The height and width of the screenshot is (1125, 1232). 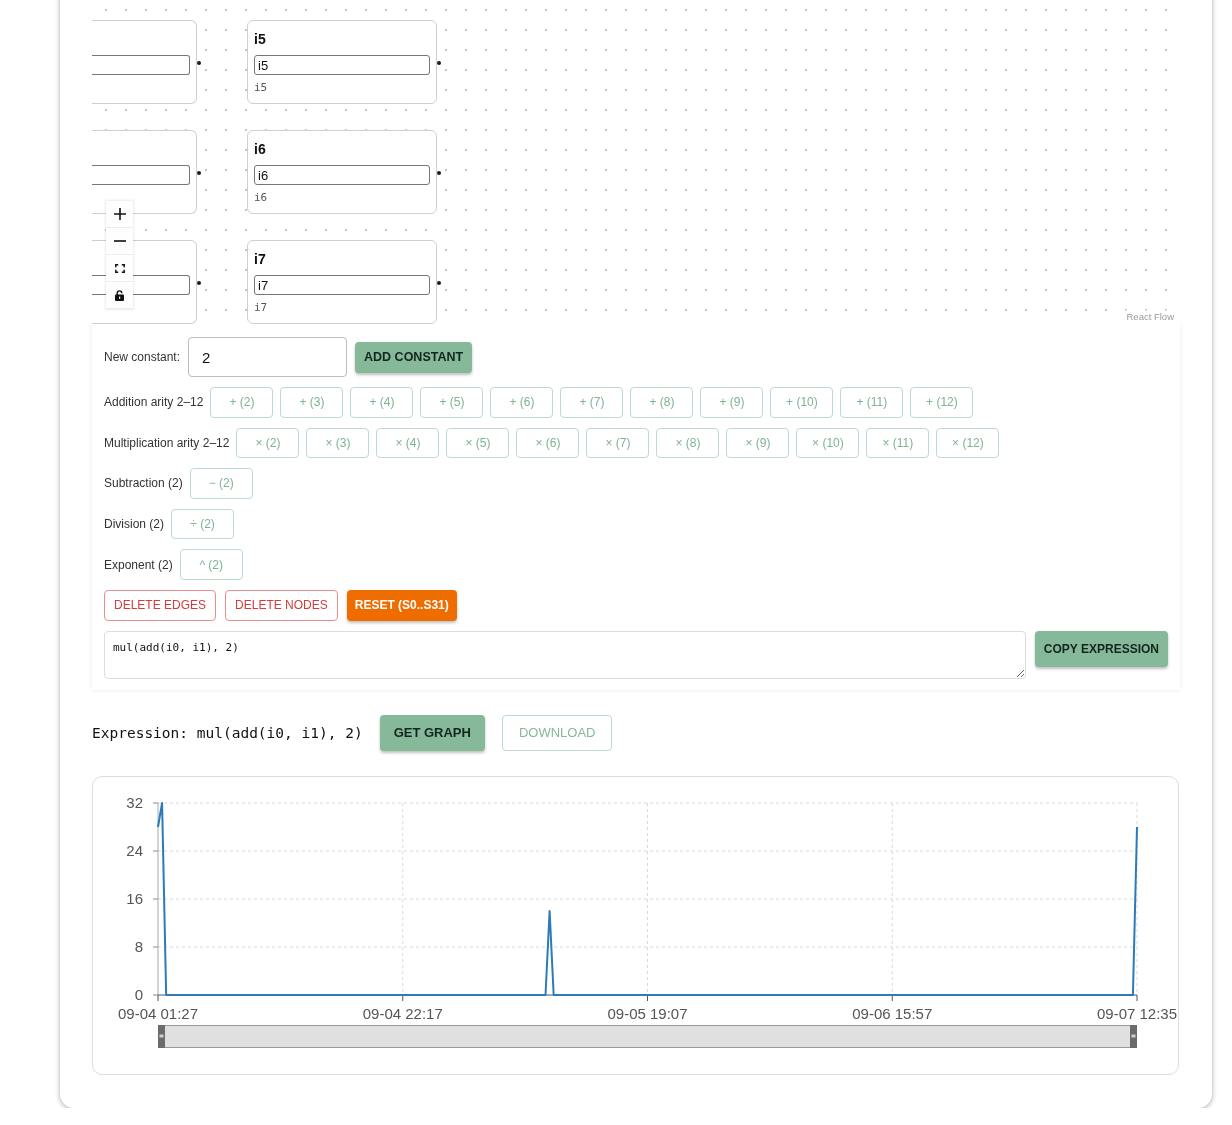 What do you see at coordinates (548, 443) in the screenshot?
I see `operator-button: × (6)` at bounding box center [548, 443].